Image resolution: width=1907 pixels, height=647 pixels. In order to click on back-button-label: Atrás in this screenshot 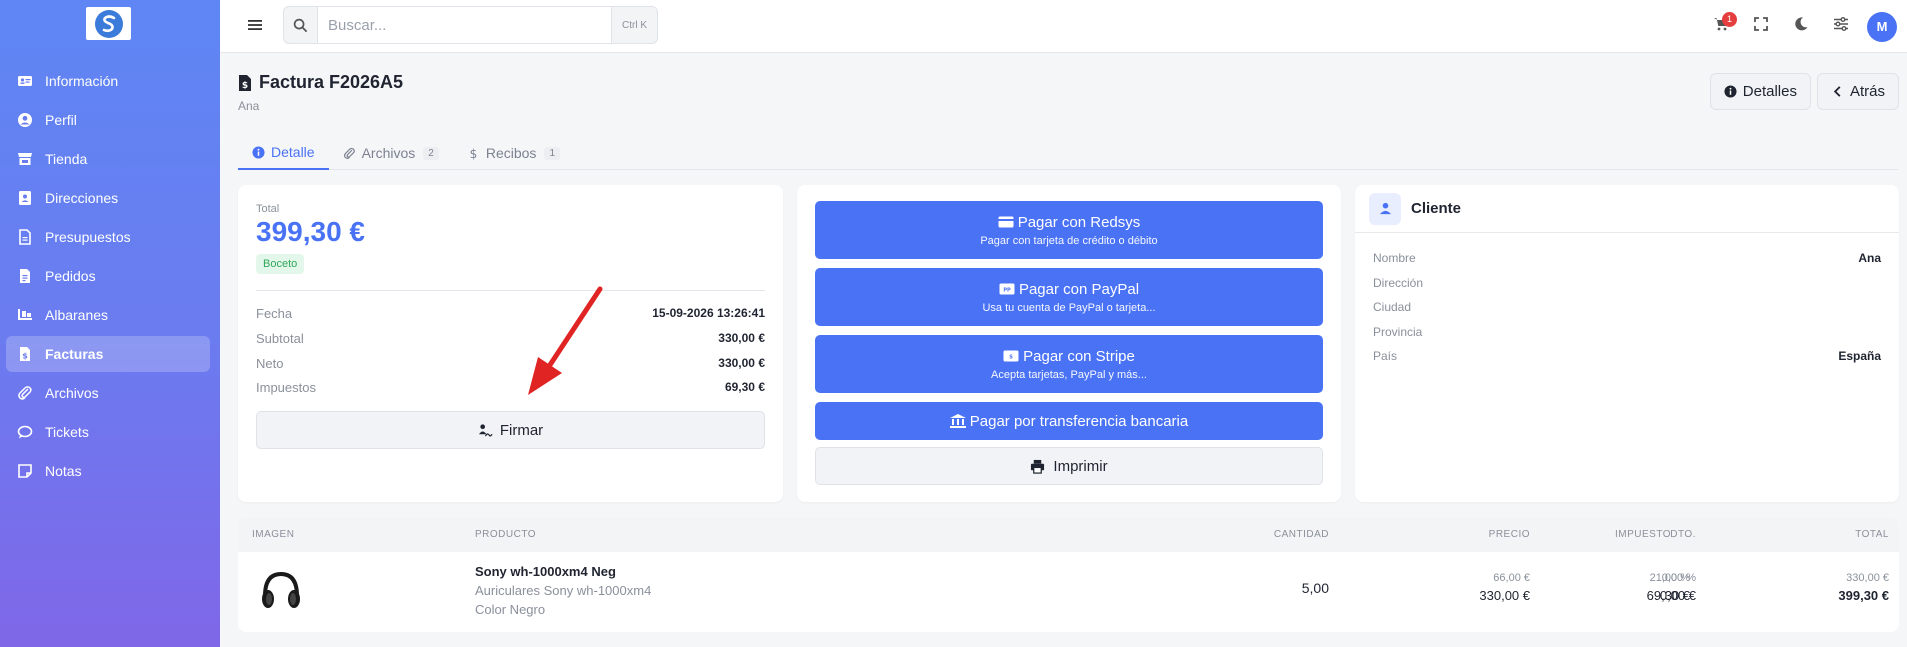, I will do `click(1867, 91)`.